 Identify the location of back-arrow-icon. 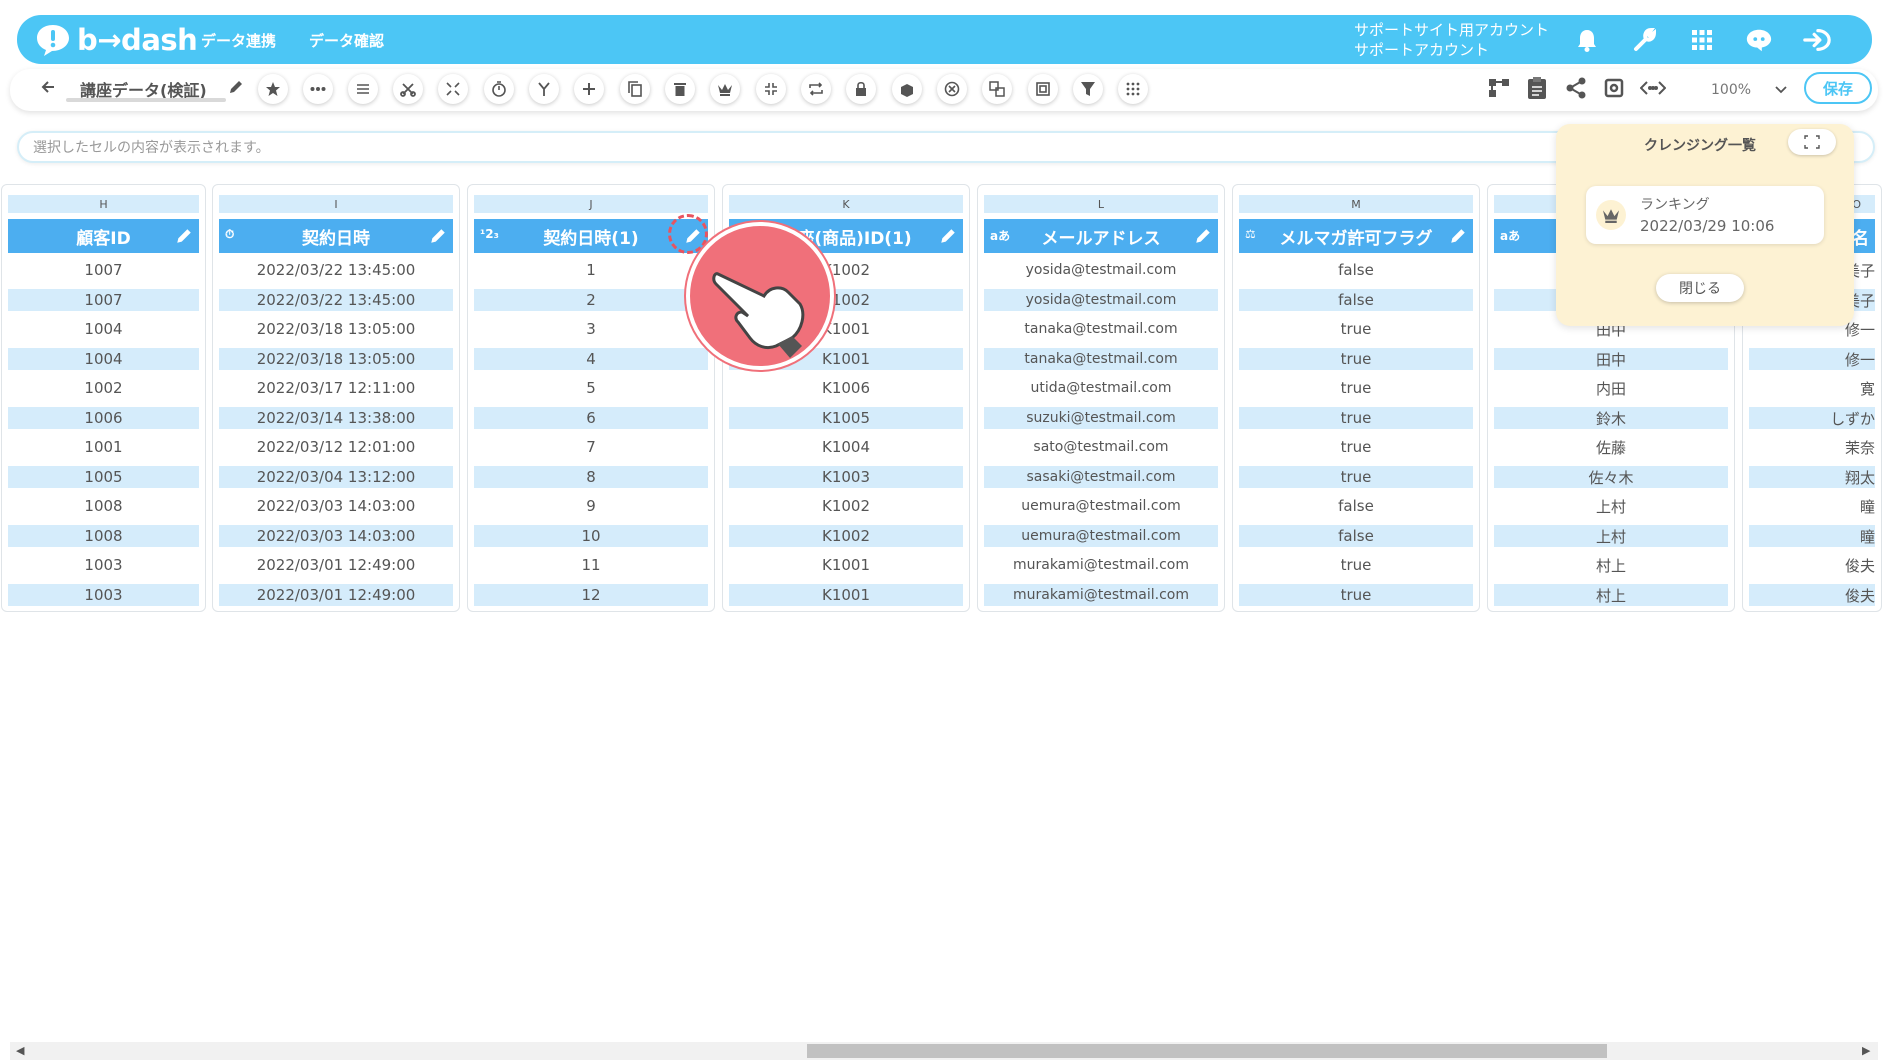
(48, 89).